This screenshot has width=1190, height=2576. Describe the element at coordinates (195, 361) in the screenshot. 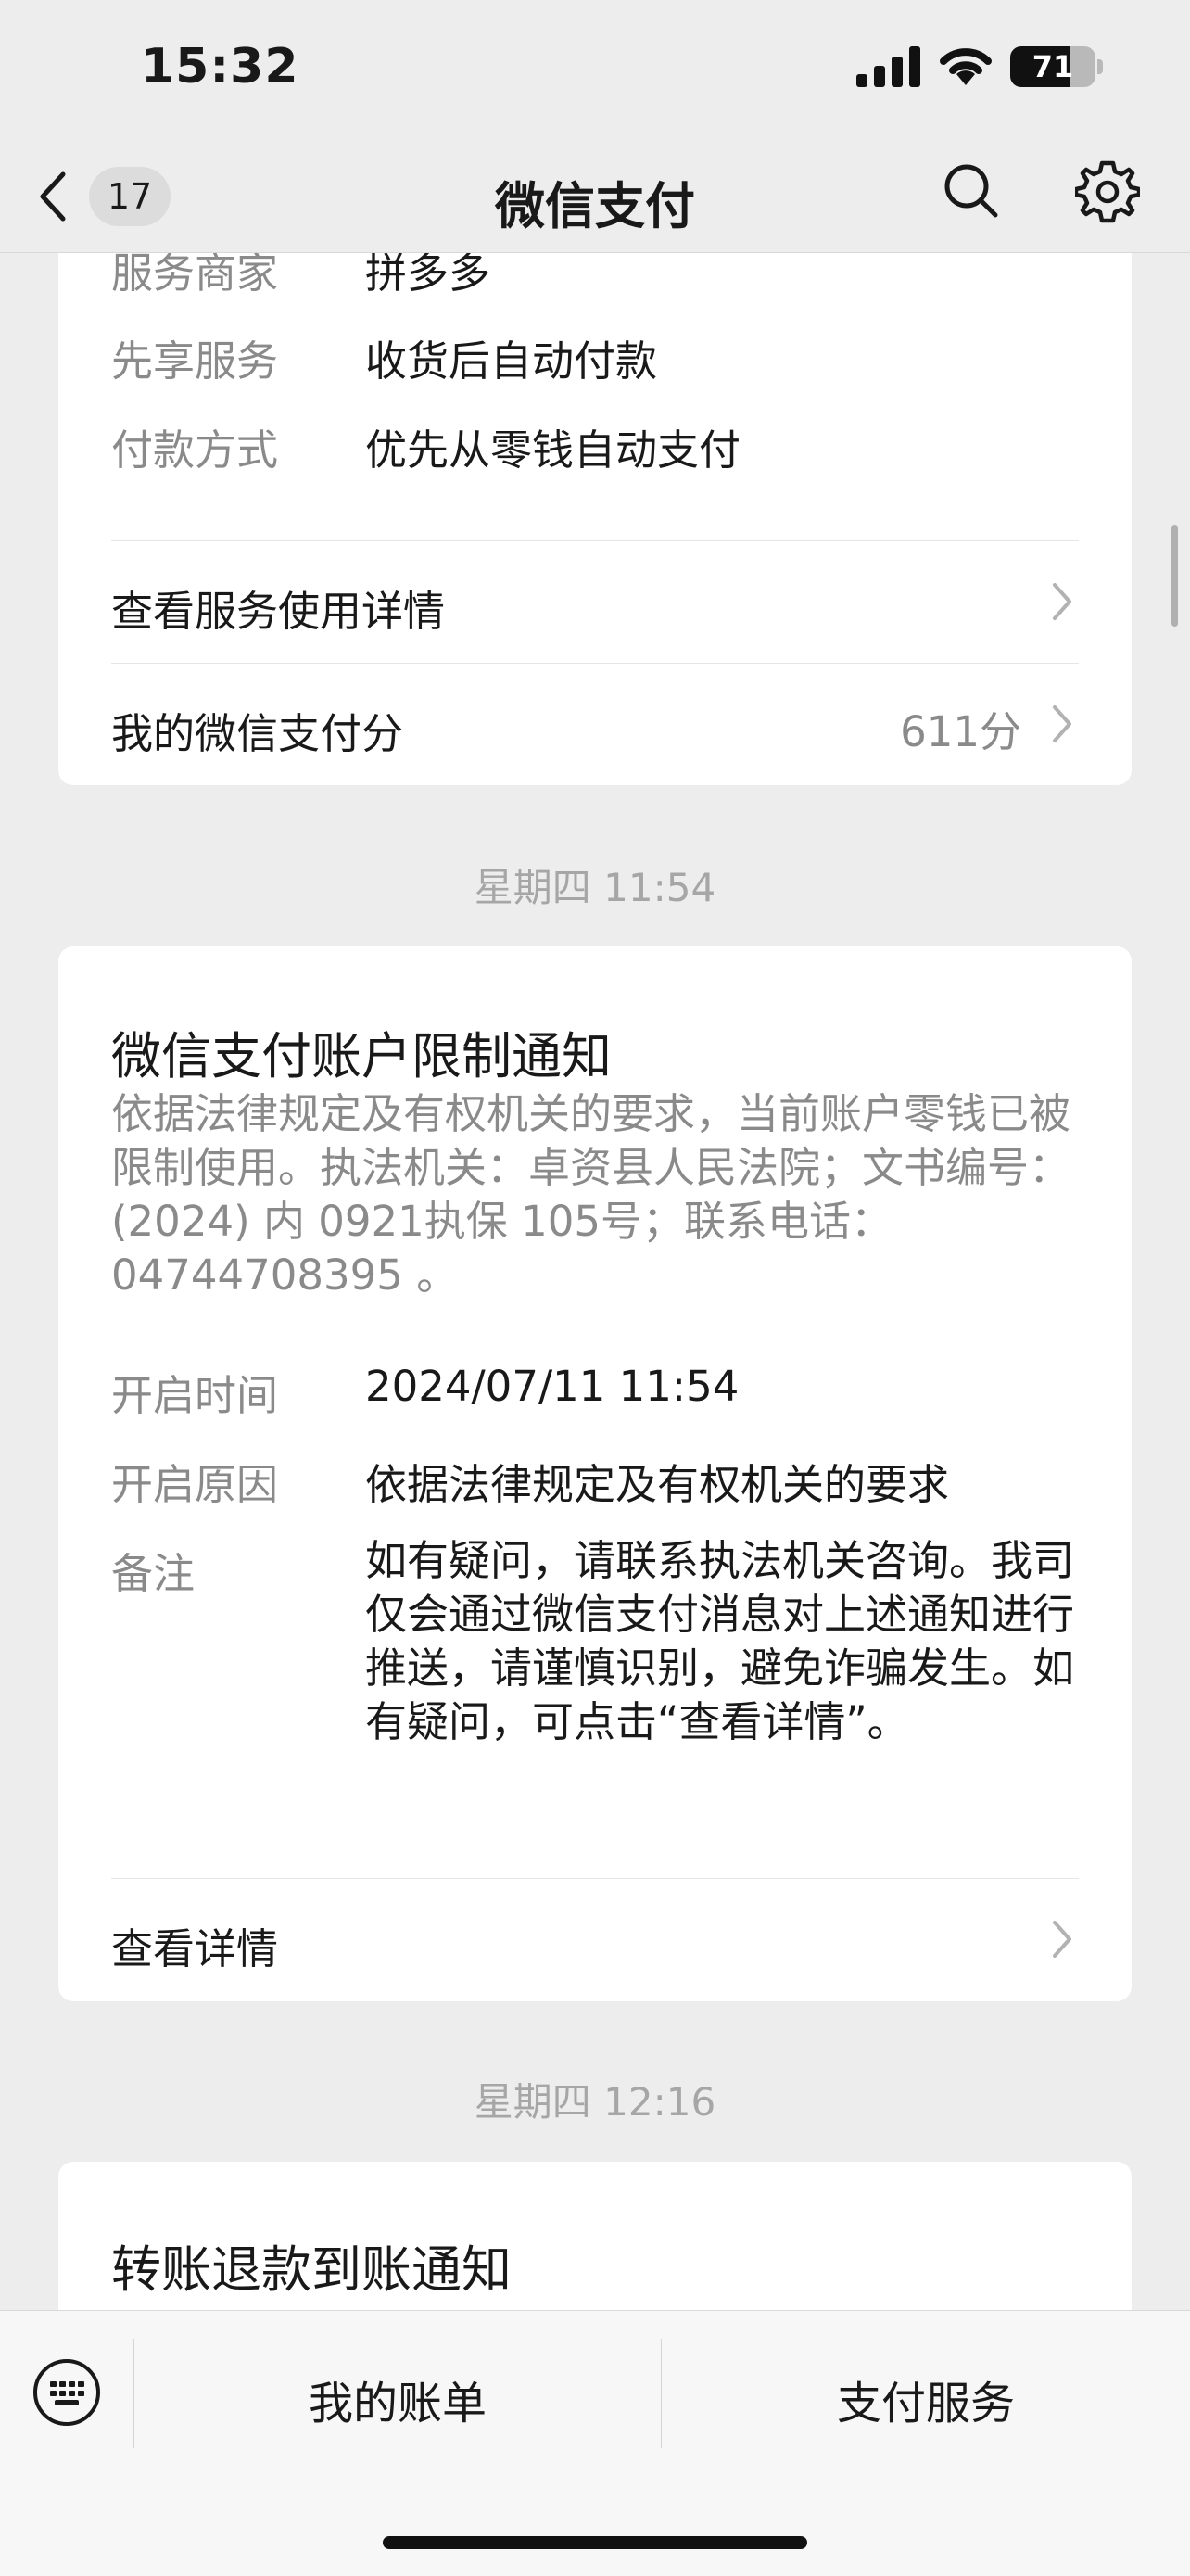

I see `row-label: 先享服务` at that location.